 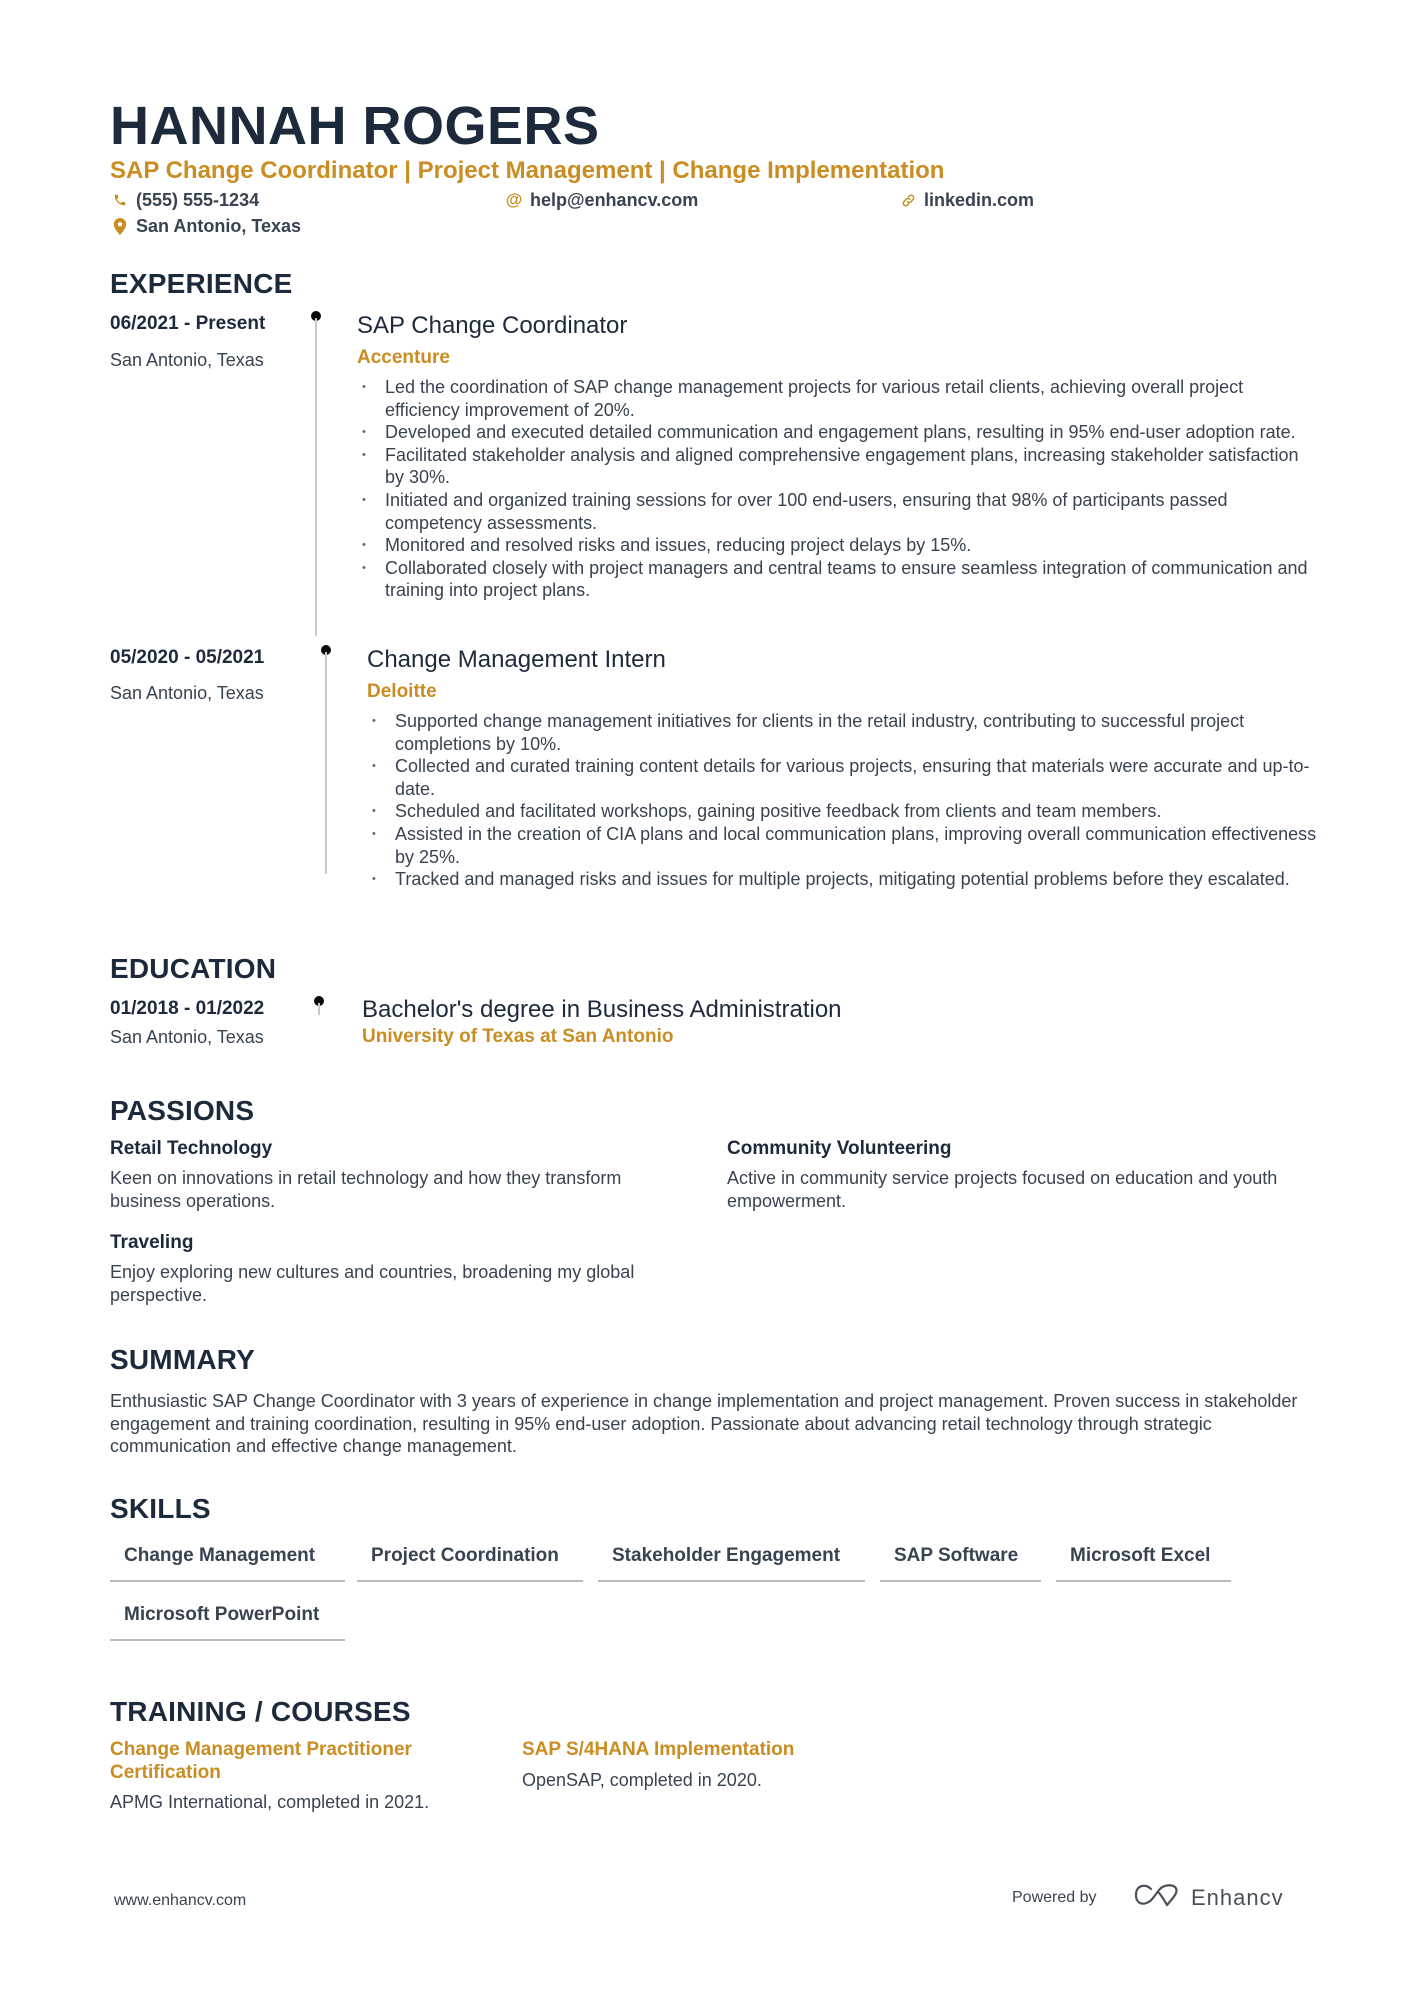 I want to click on enhancv-logo-icon, so click(x=1157, y=1897).